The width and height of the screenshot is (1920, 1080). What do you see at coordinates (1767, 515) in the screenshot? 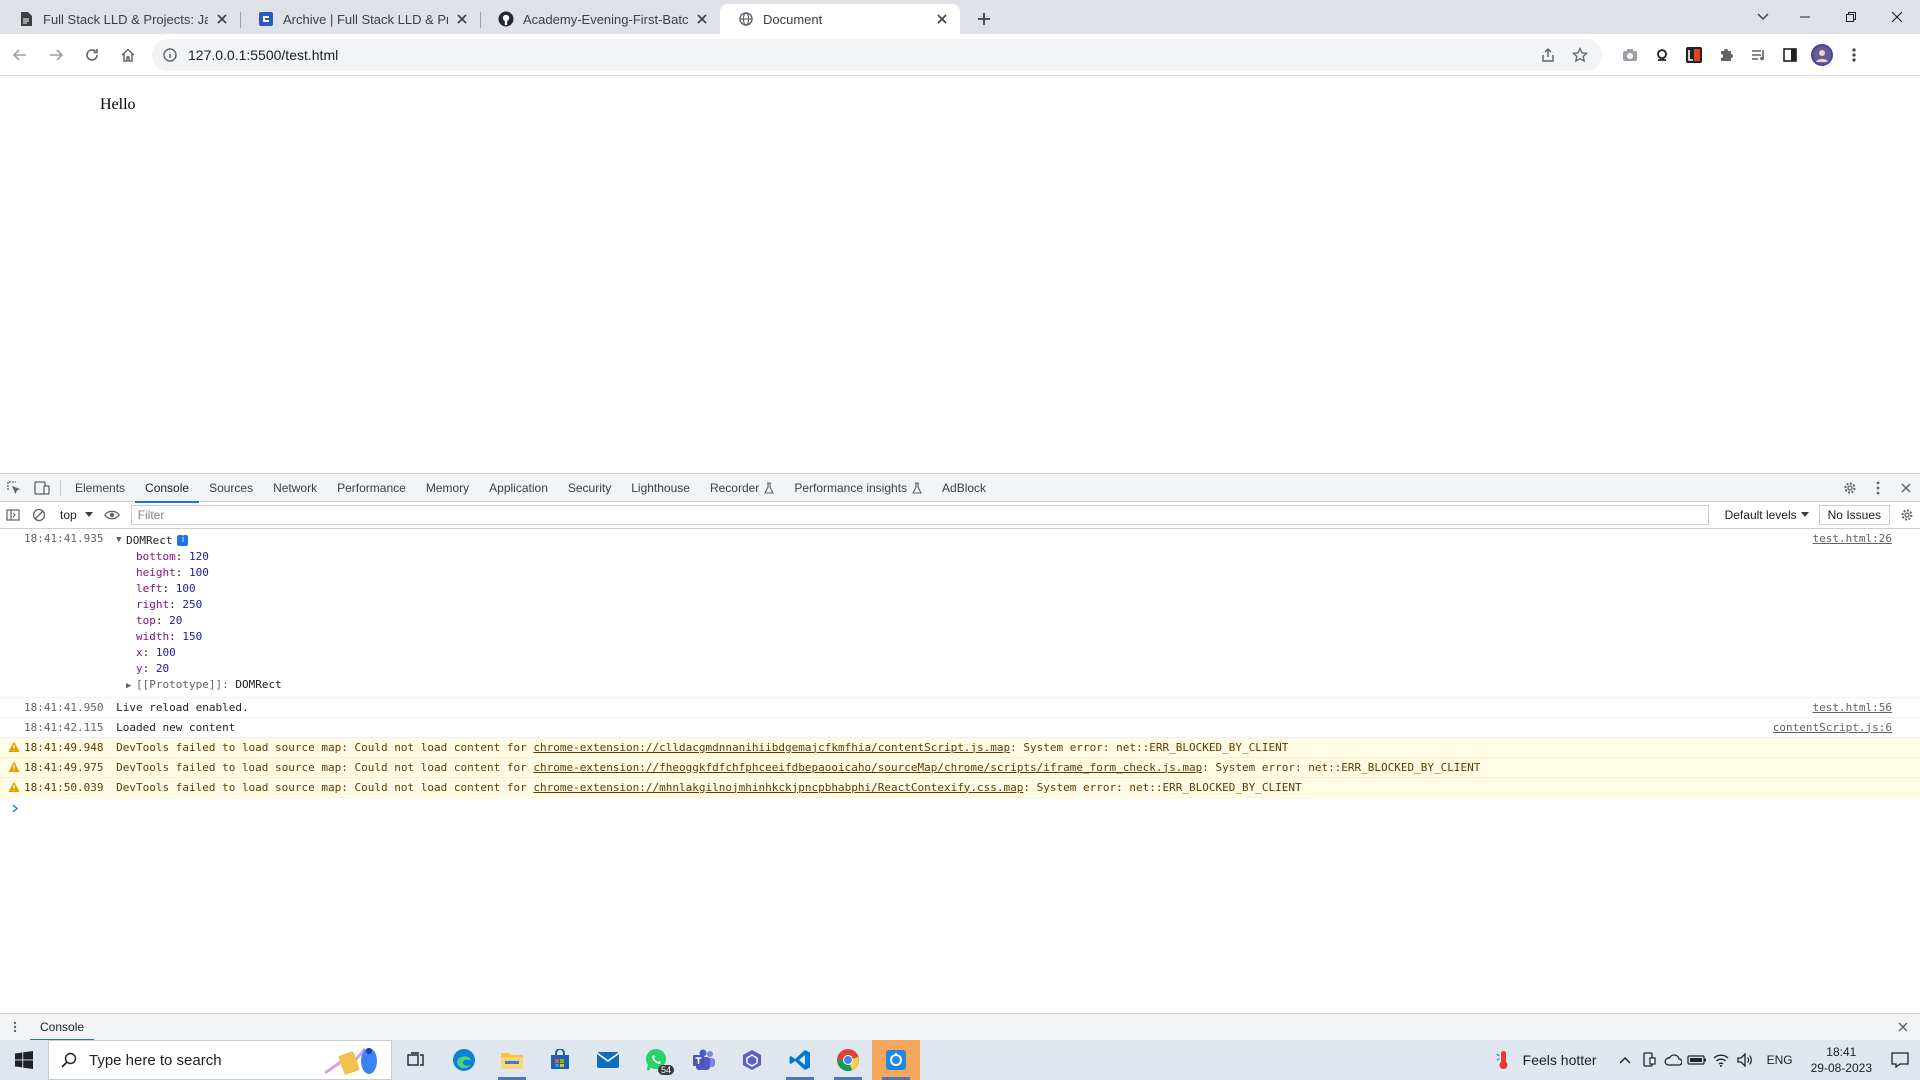
I see `log-levels-dropdown: Default levels` at bounding box center [1767, 515].